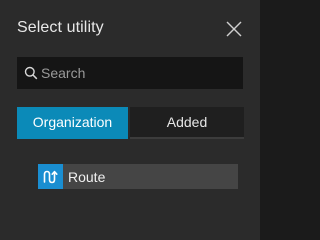  I want to click on utility-item-route: Route, so click(138, 176).